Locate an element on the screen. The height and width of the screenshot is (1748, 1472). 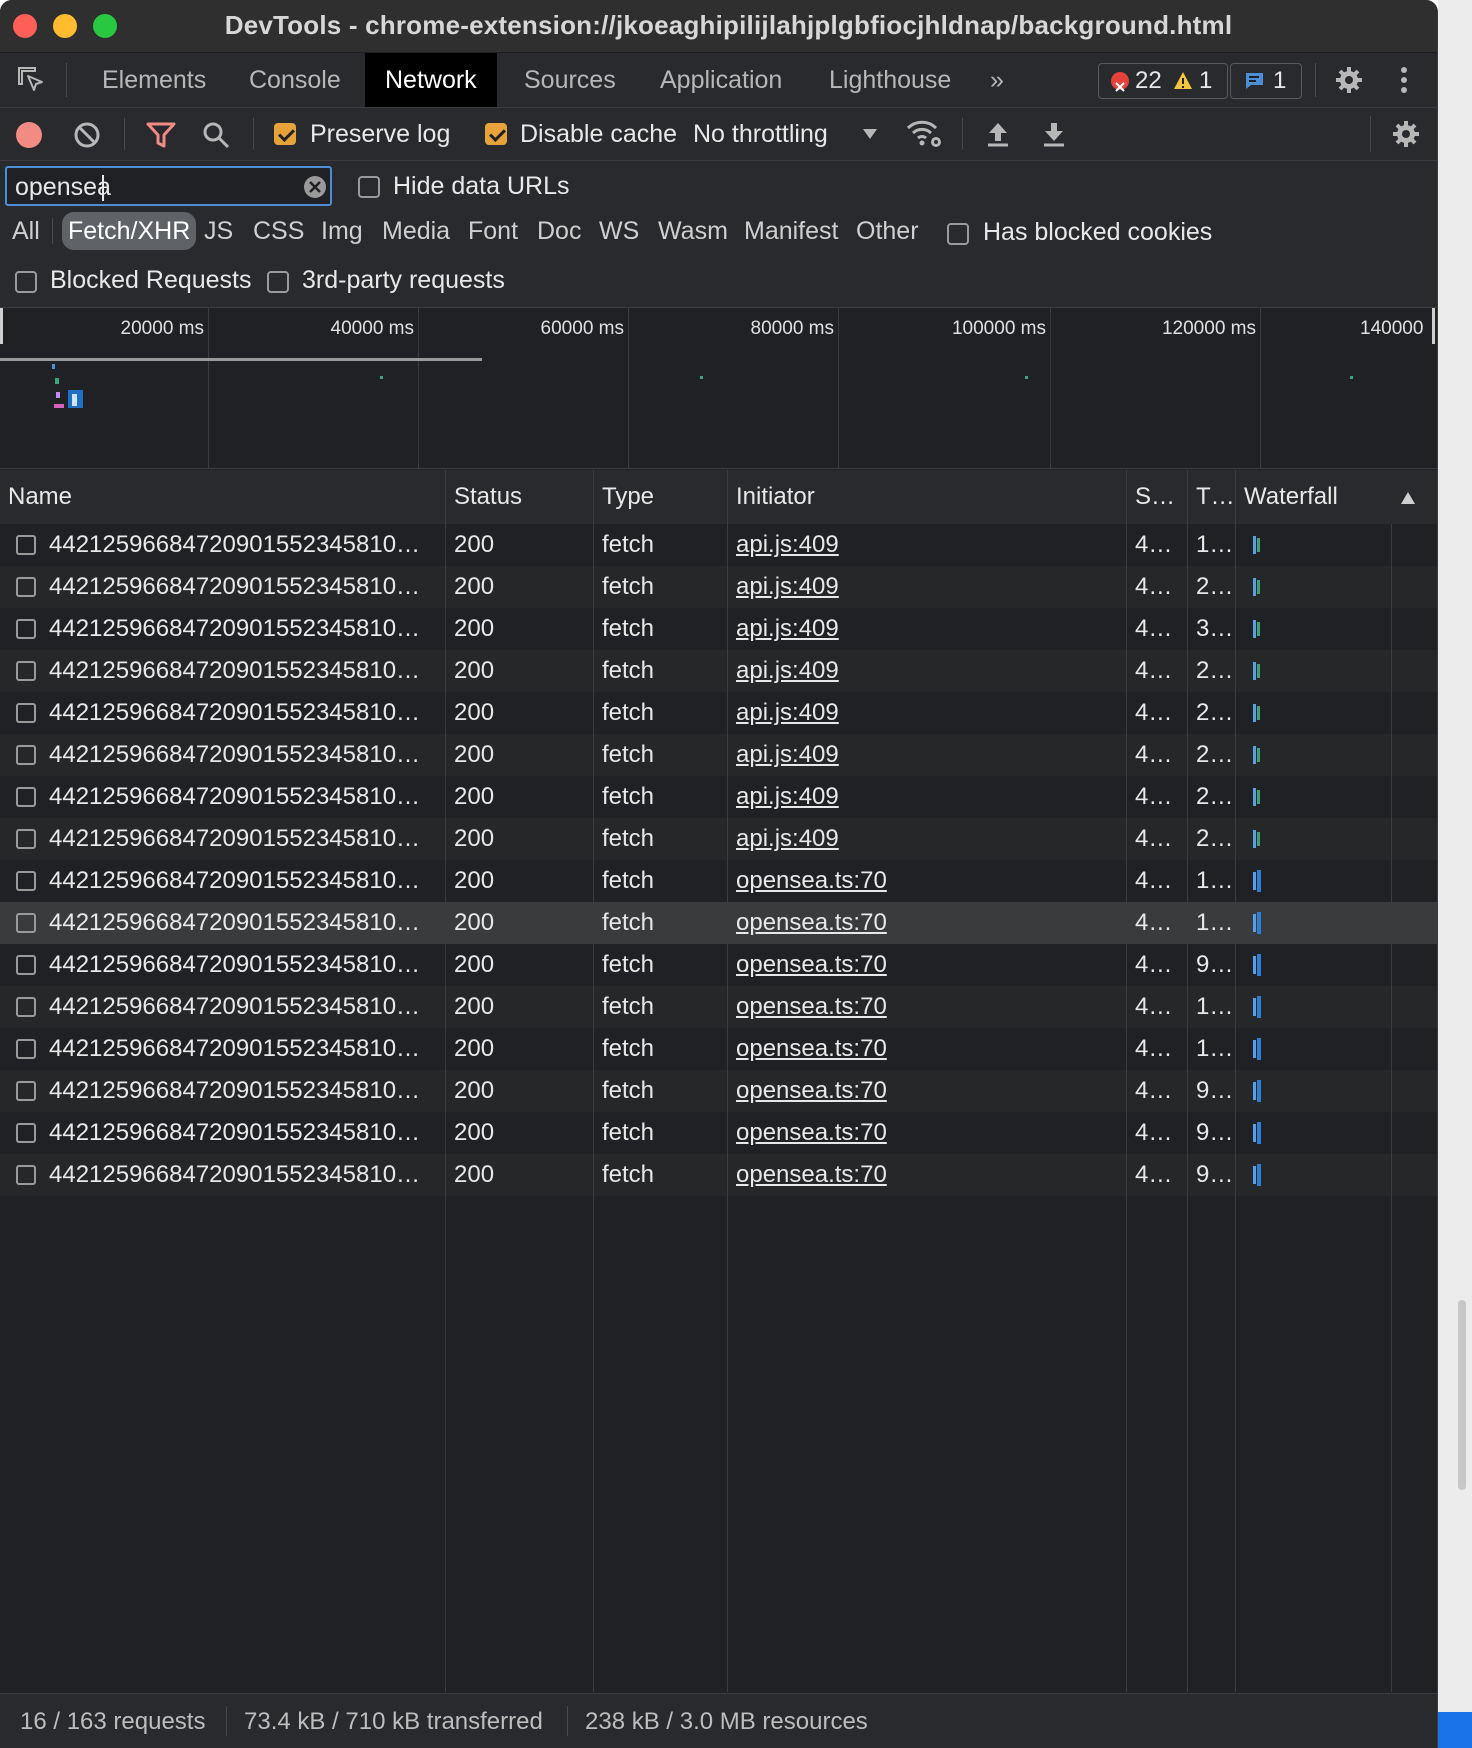
more-tabs-button: » is located at coordinates (997, 80).